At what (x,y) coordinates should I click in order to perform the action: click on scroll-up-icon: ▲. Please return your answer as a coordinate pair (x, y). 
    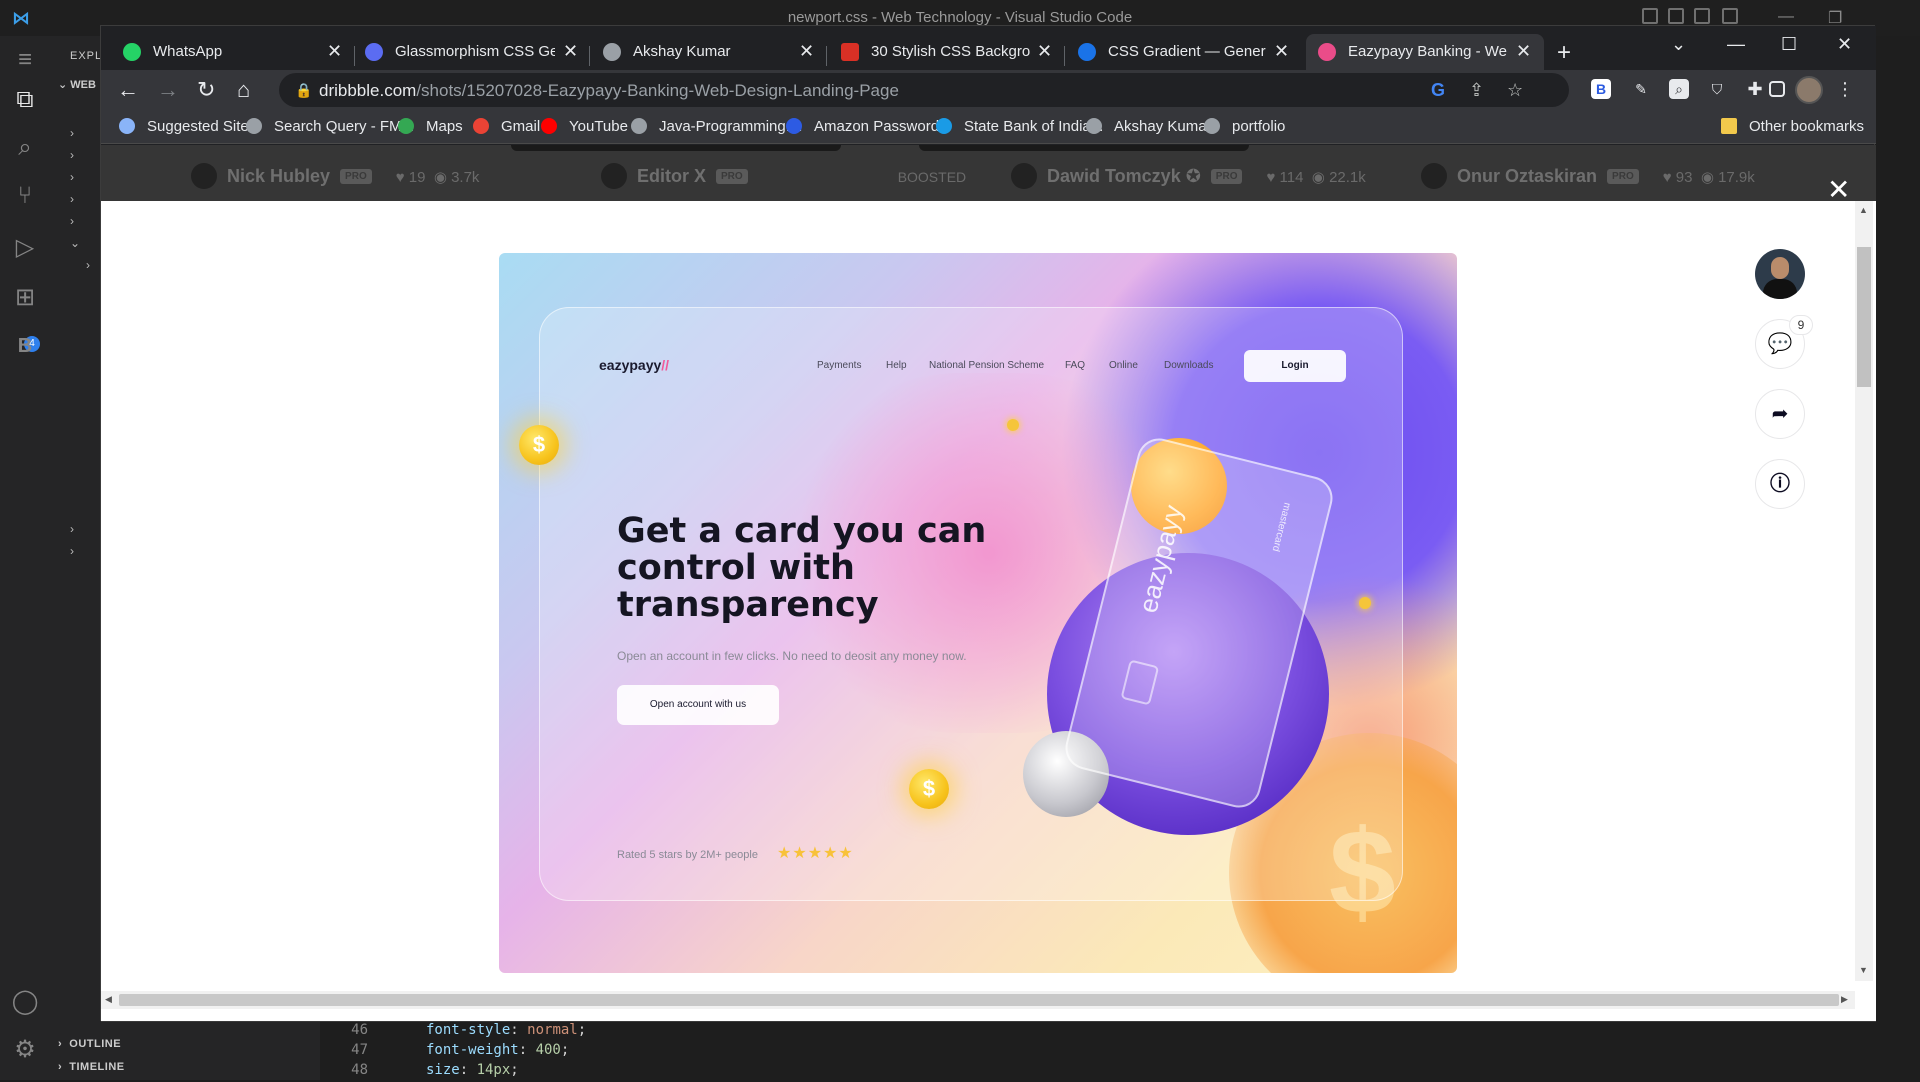
    Looking at the image, I should click on (1863, 210).